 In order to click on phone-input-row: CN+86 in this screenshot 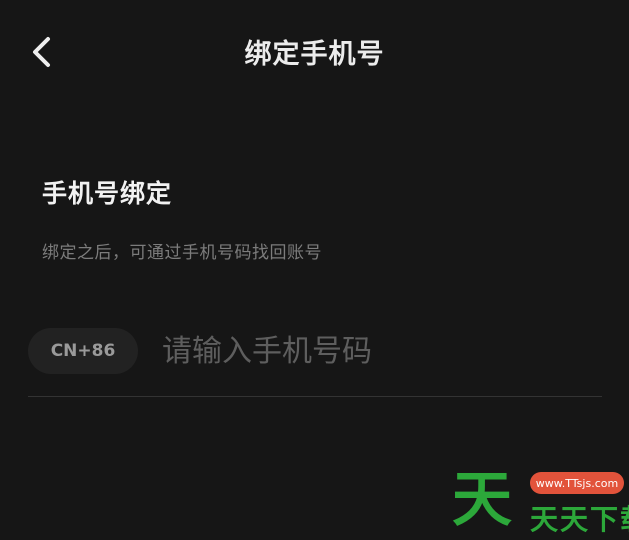, I will do `click(315, 352)`.